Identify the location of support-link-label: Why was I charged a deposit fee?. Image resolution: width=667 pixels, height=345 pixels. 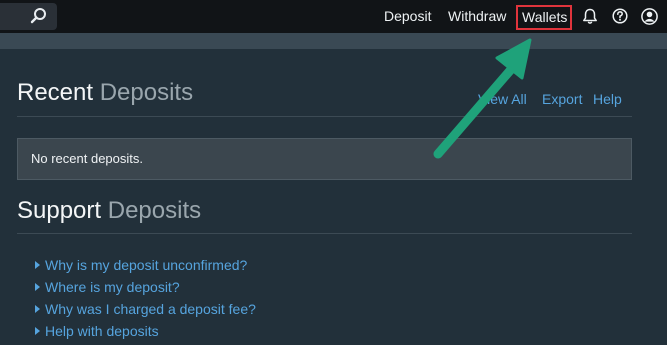
(150, 309).